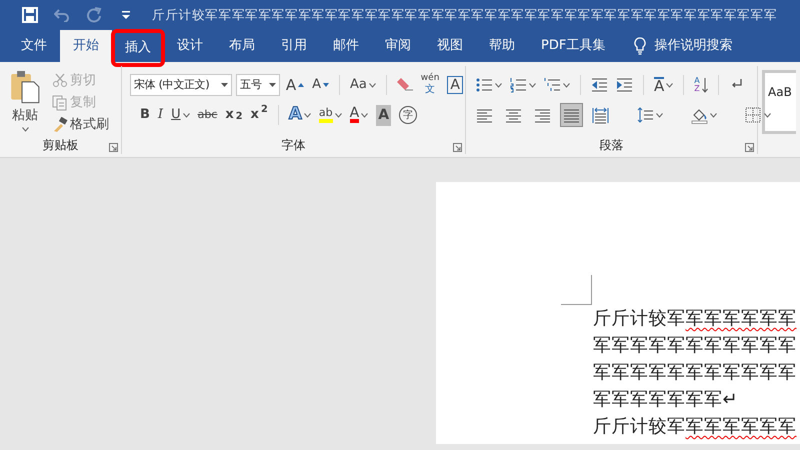 This screenshot has height=450, width=800. What do you see at coordinates (611, 145) in the screenshot?
I see `group-label: 段落` at bounding box center [611, 145].